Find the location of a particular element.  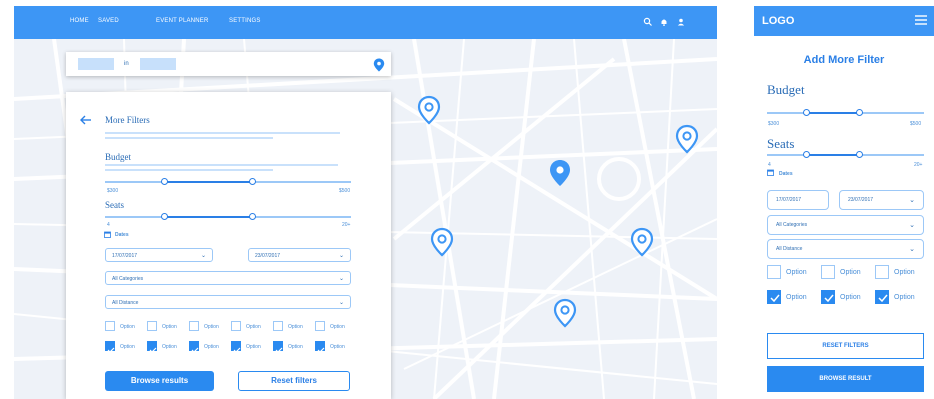

filters-title: More Filters is located at coordinates (127, 120).